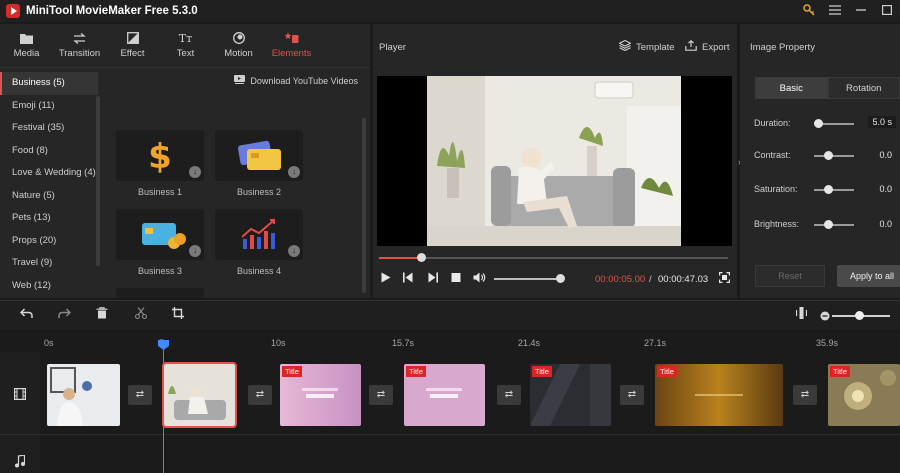 The height and width of the screenshot is (473, 900). I want to click on preview-frame, so click(554, 161).